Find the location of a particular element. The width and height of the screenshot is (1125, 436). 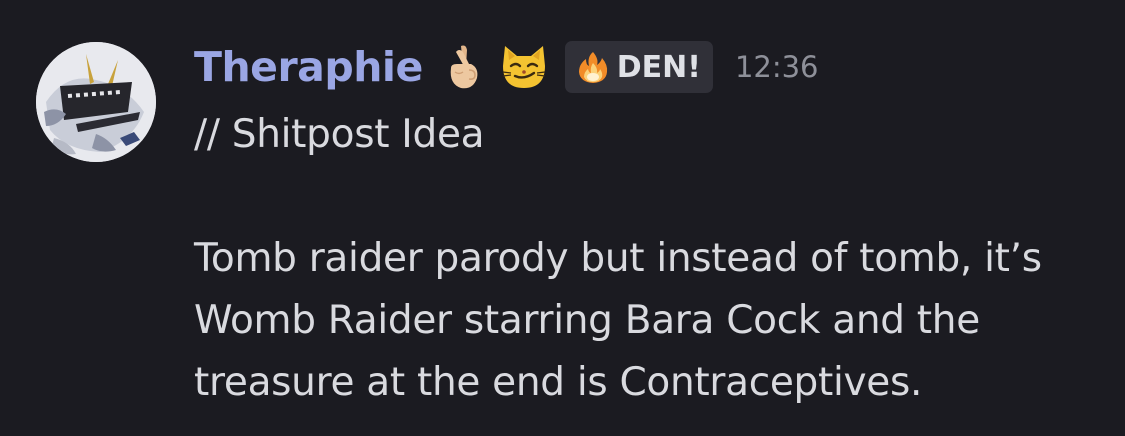

message-header: Theraphie DEN! 12:36 is located at coordinates (506, 67).